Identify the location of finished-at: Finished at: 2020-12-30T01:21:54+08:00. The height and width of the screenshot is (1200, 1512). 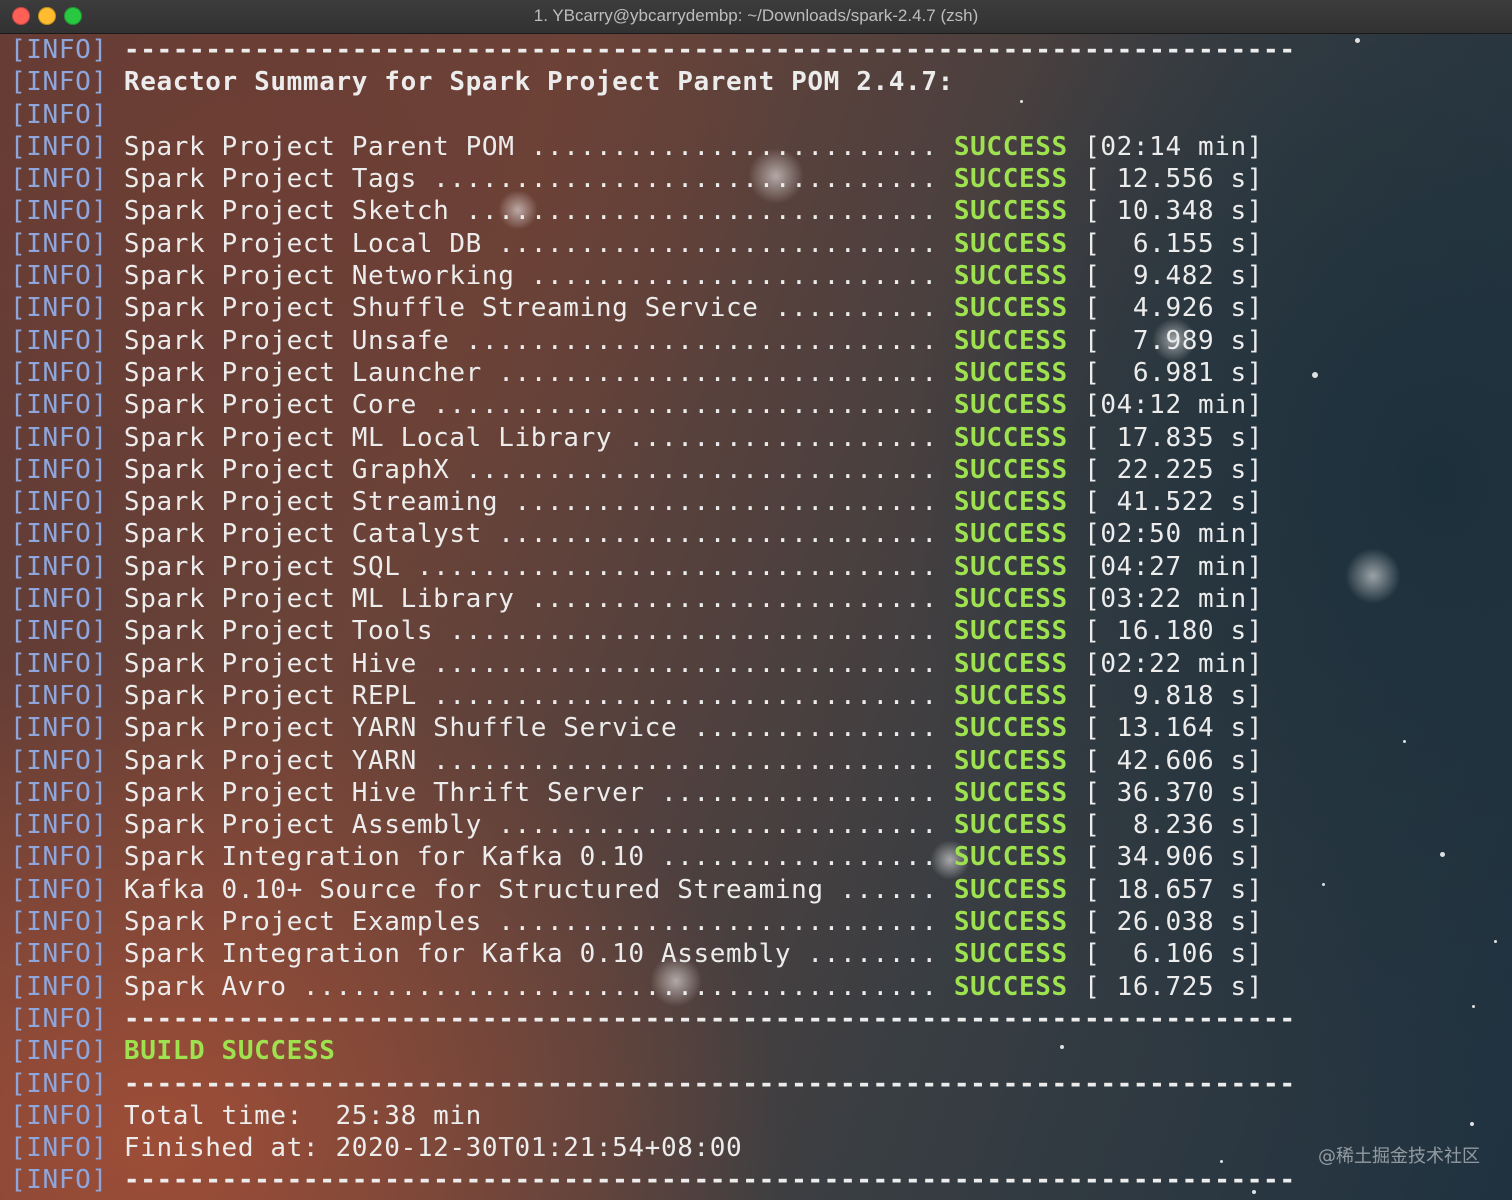
(433, 1148).